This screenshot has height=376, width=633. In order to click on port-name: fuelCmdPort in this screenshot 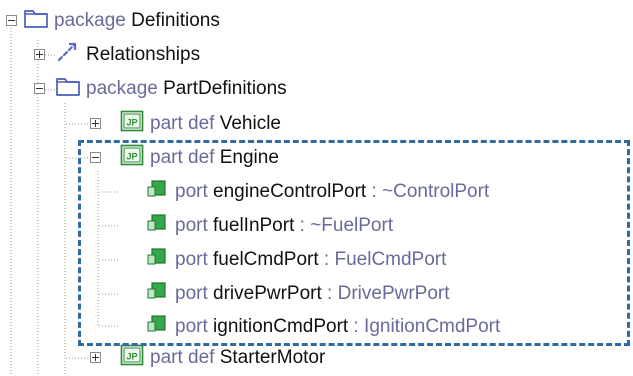, I will do `click(266, 259)`.